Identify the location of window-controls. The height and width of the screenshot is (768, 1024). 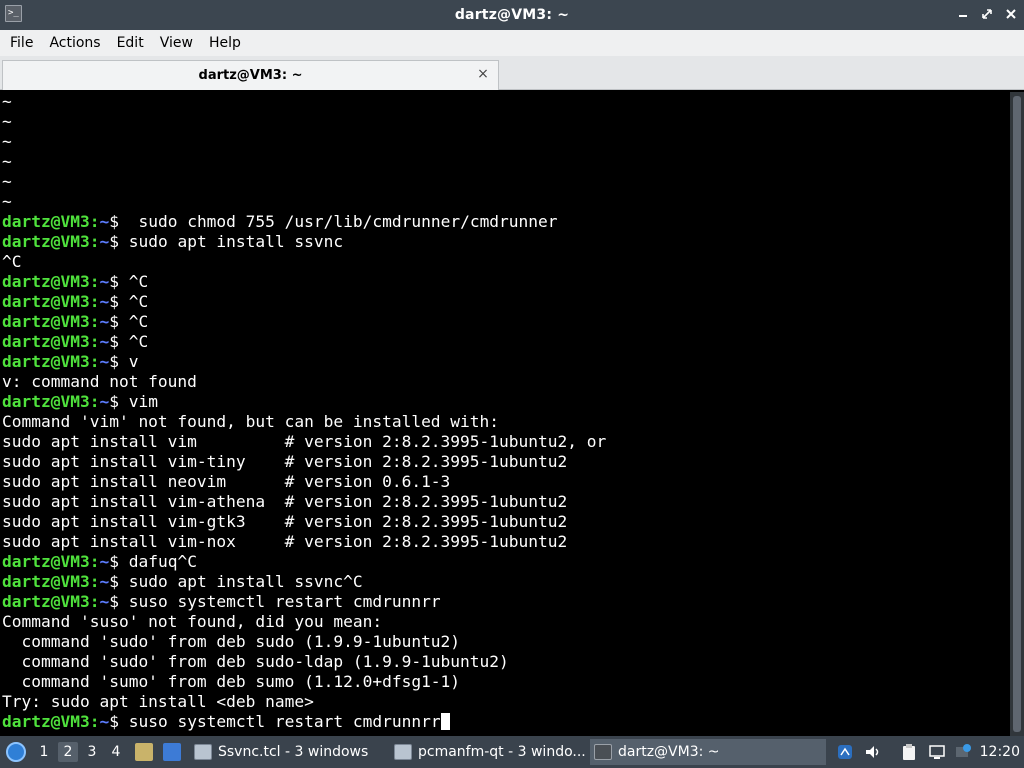
(987, 14).